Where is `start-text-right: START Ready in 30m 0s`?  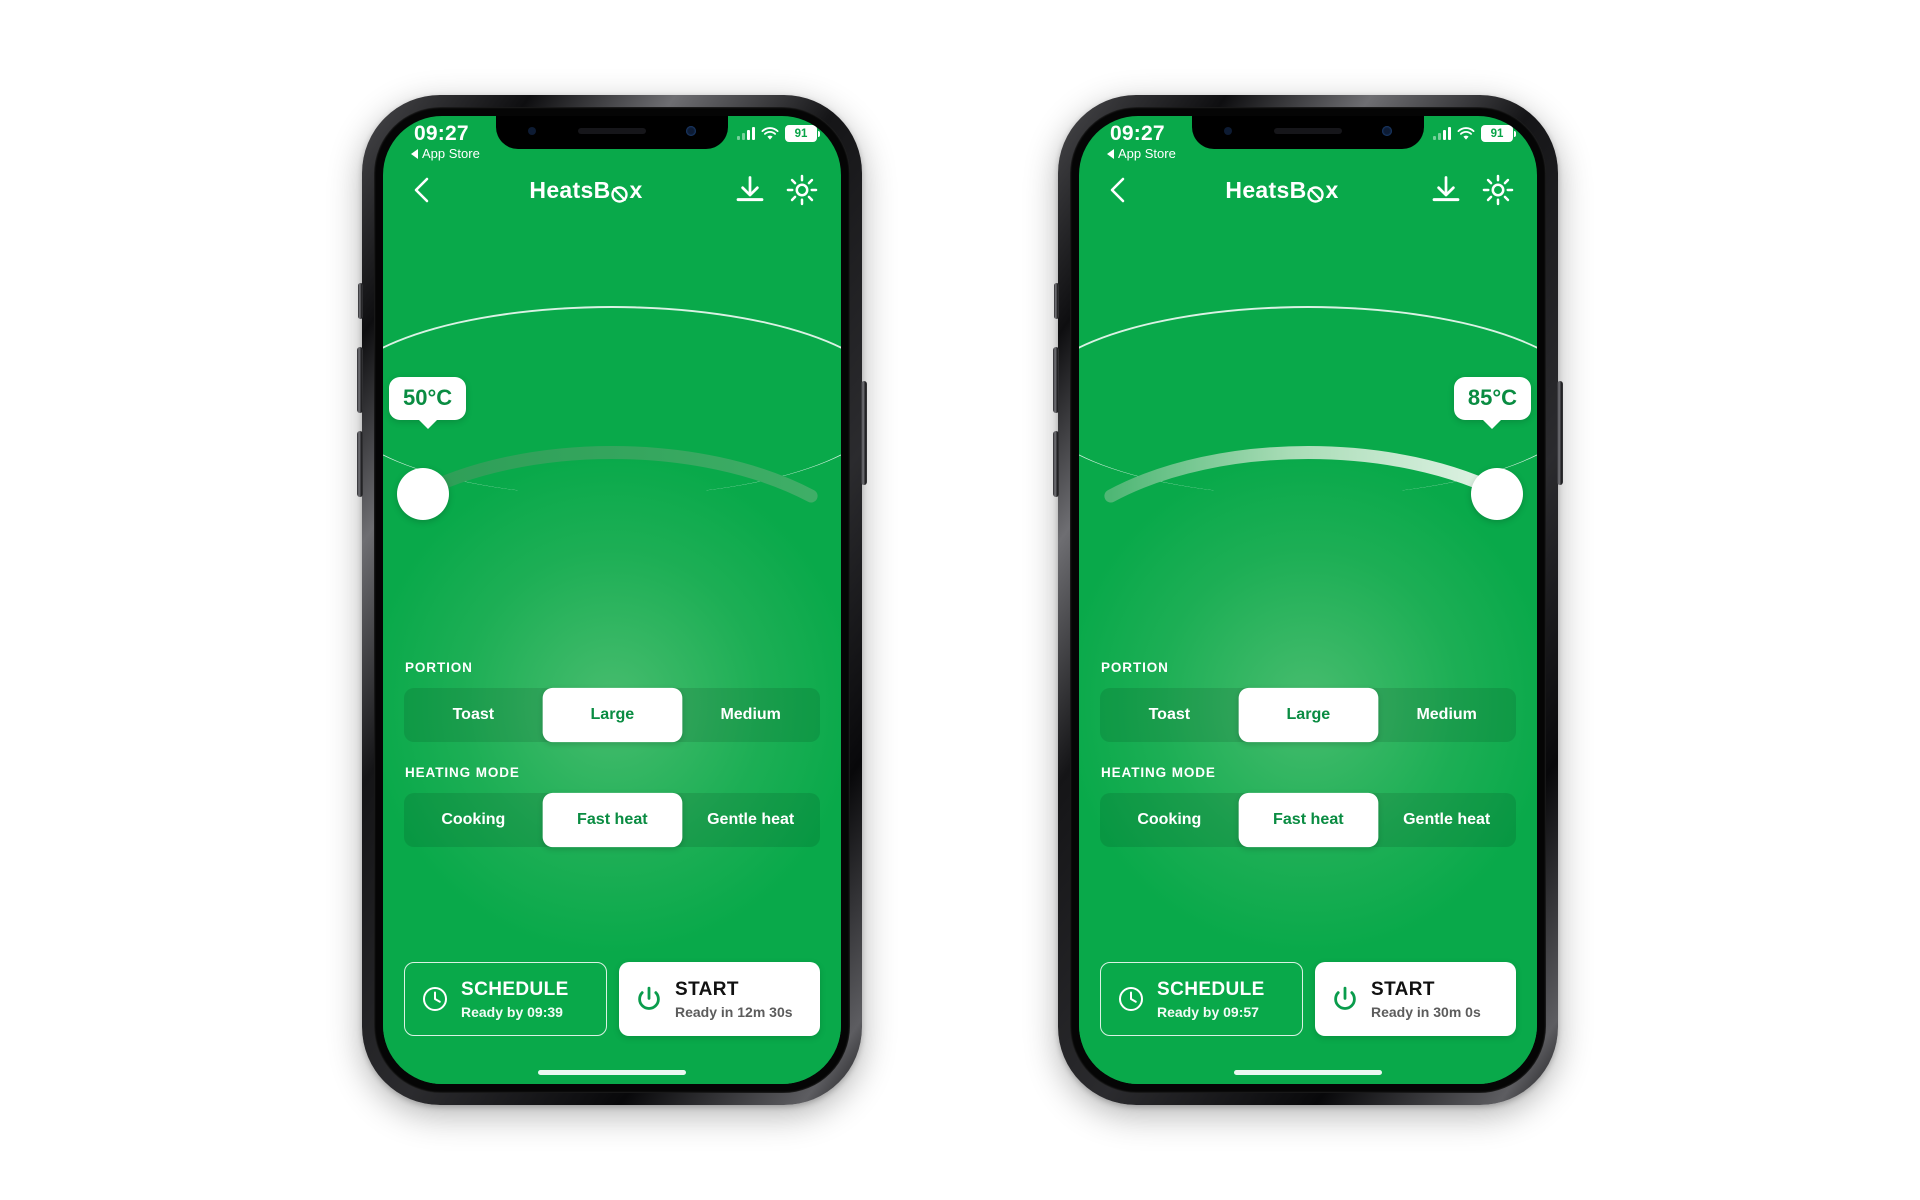 start-text-right: START Ready in 30m 0s is located at coordinates (1426, 999).